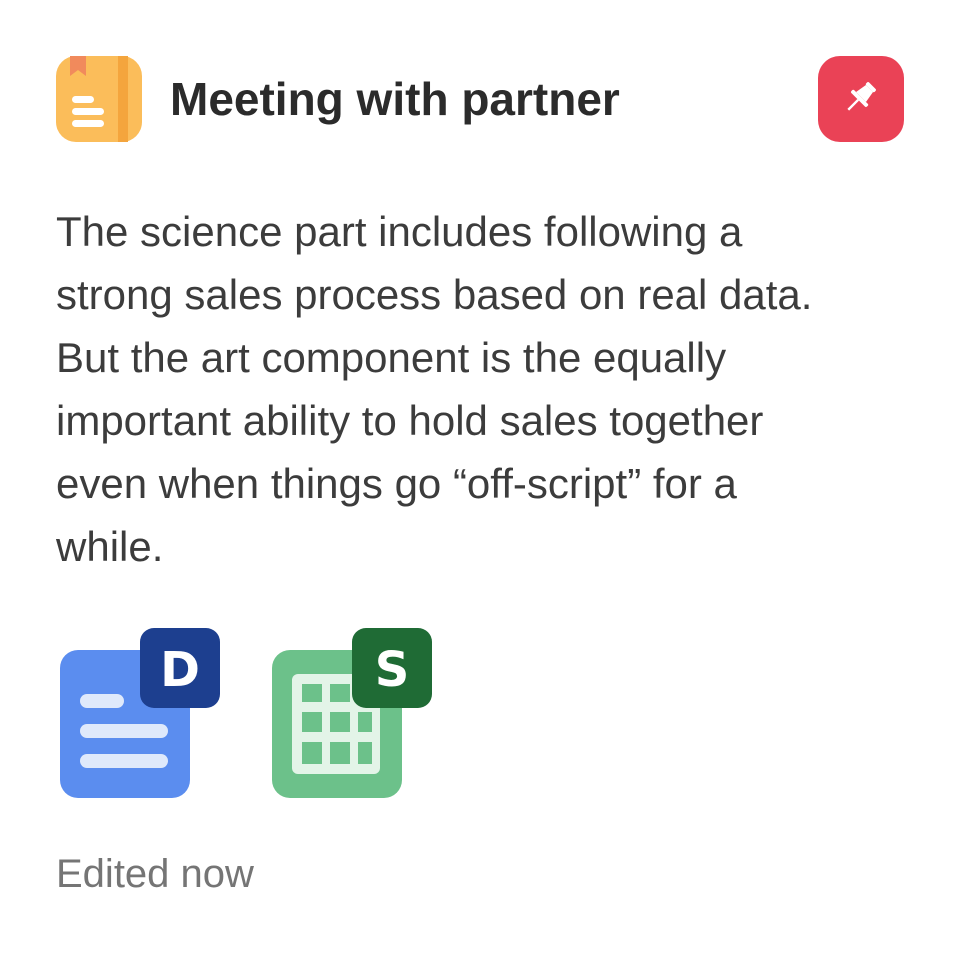  I want to click on pin-button, so click(861, 99).